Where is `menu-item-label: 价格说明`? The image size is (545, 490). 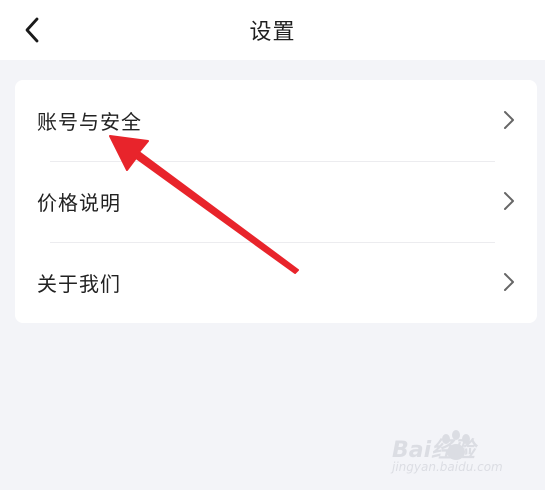 menu-item-label: 价格说明 is located at coordinates (79, 203).